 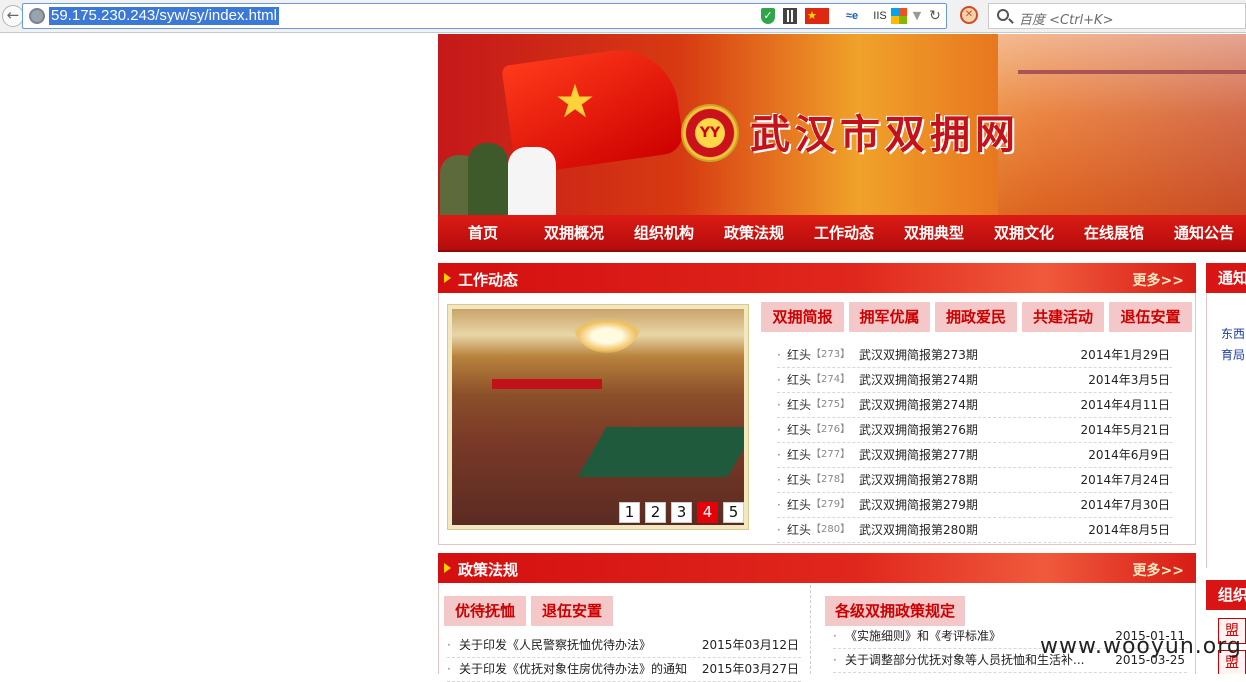 What do you see at coordinates (974, 430) in the screenshot?
I see `news-item: · 红头 【276】 武汉双拥简报第276期 2014年5月21日` at bounding box center [974, 430].